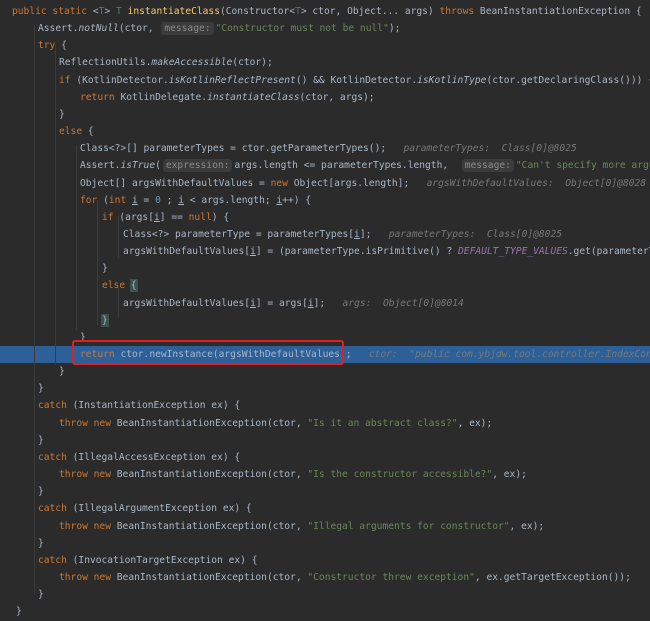 The image size is (650, 621). Describe the element at coordinates (281, 303) in the screenshot. I see `code-token: ] = args[` at that location.